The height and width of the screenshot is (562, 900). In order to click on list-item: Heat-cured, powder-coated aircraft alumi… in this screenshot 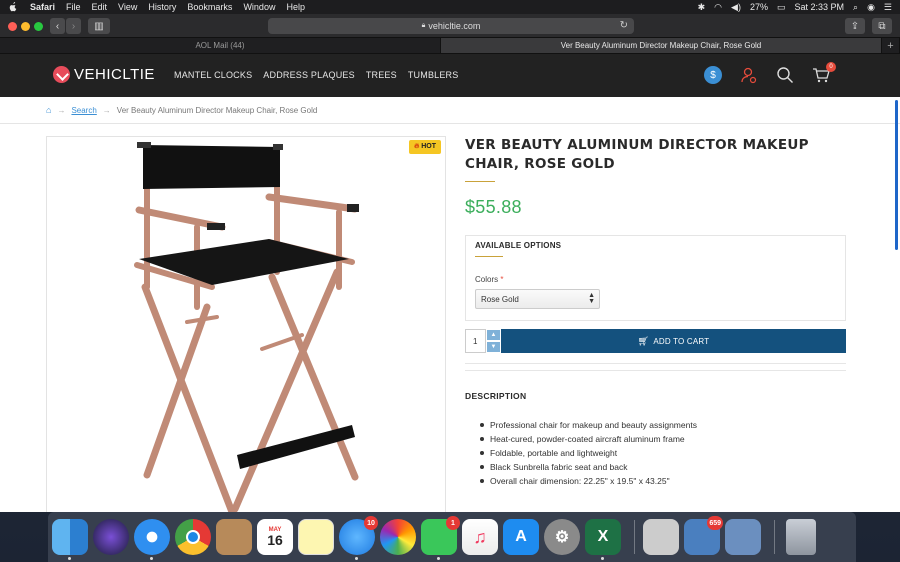, I will do `click(663, 439)`.